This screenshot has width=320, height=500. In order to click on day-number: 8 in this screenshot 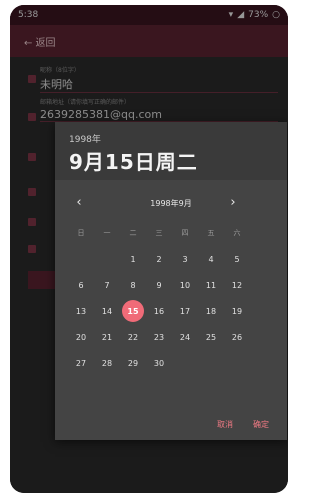, I will do `click(133, 285)`.